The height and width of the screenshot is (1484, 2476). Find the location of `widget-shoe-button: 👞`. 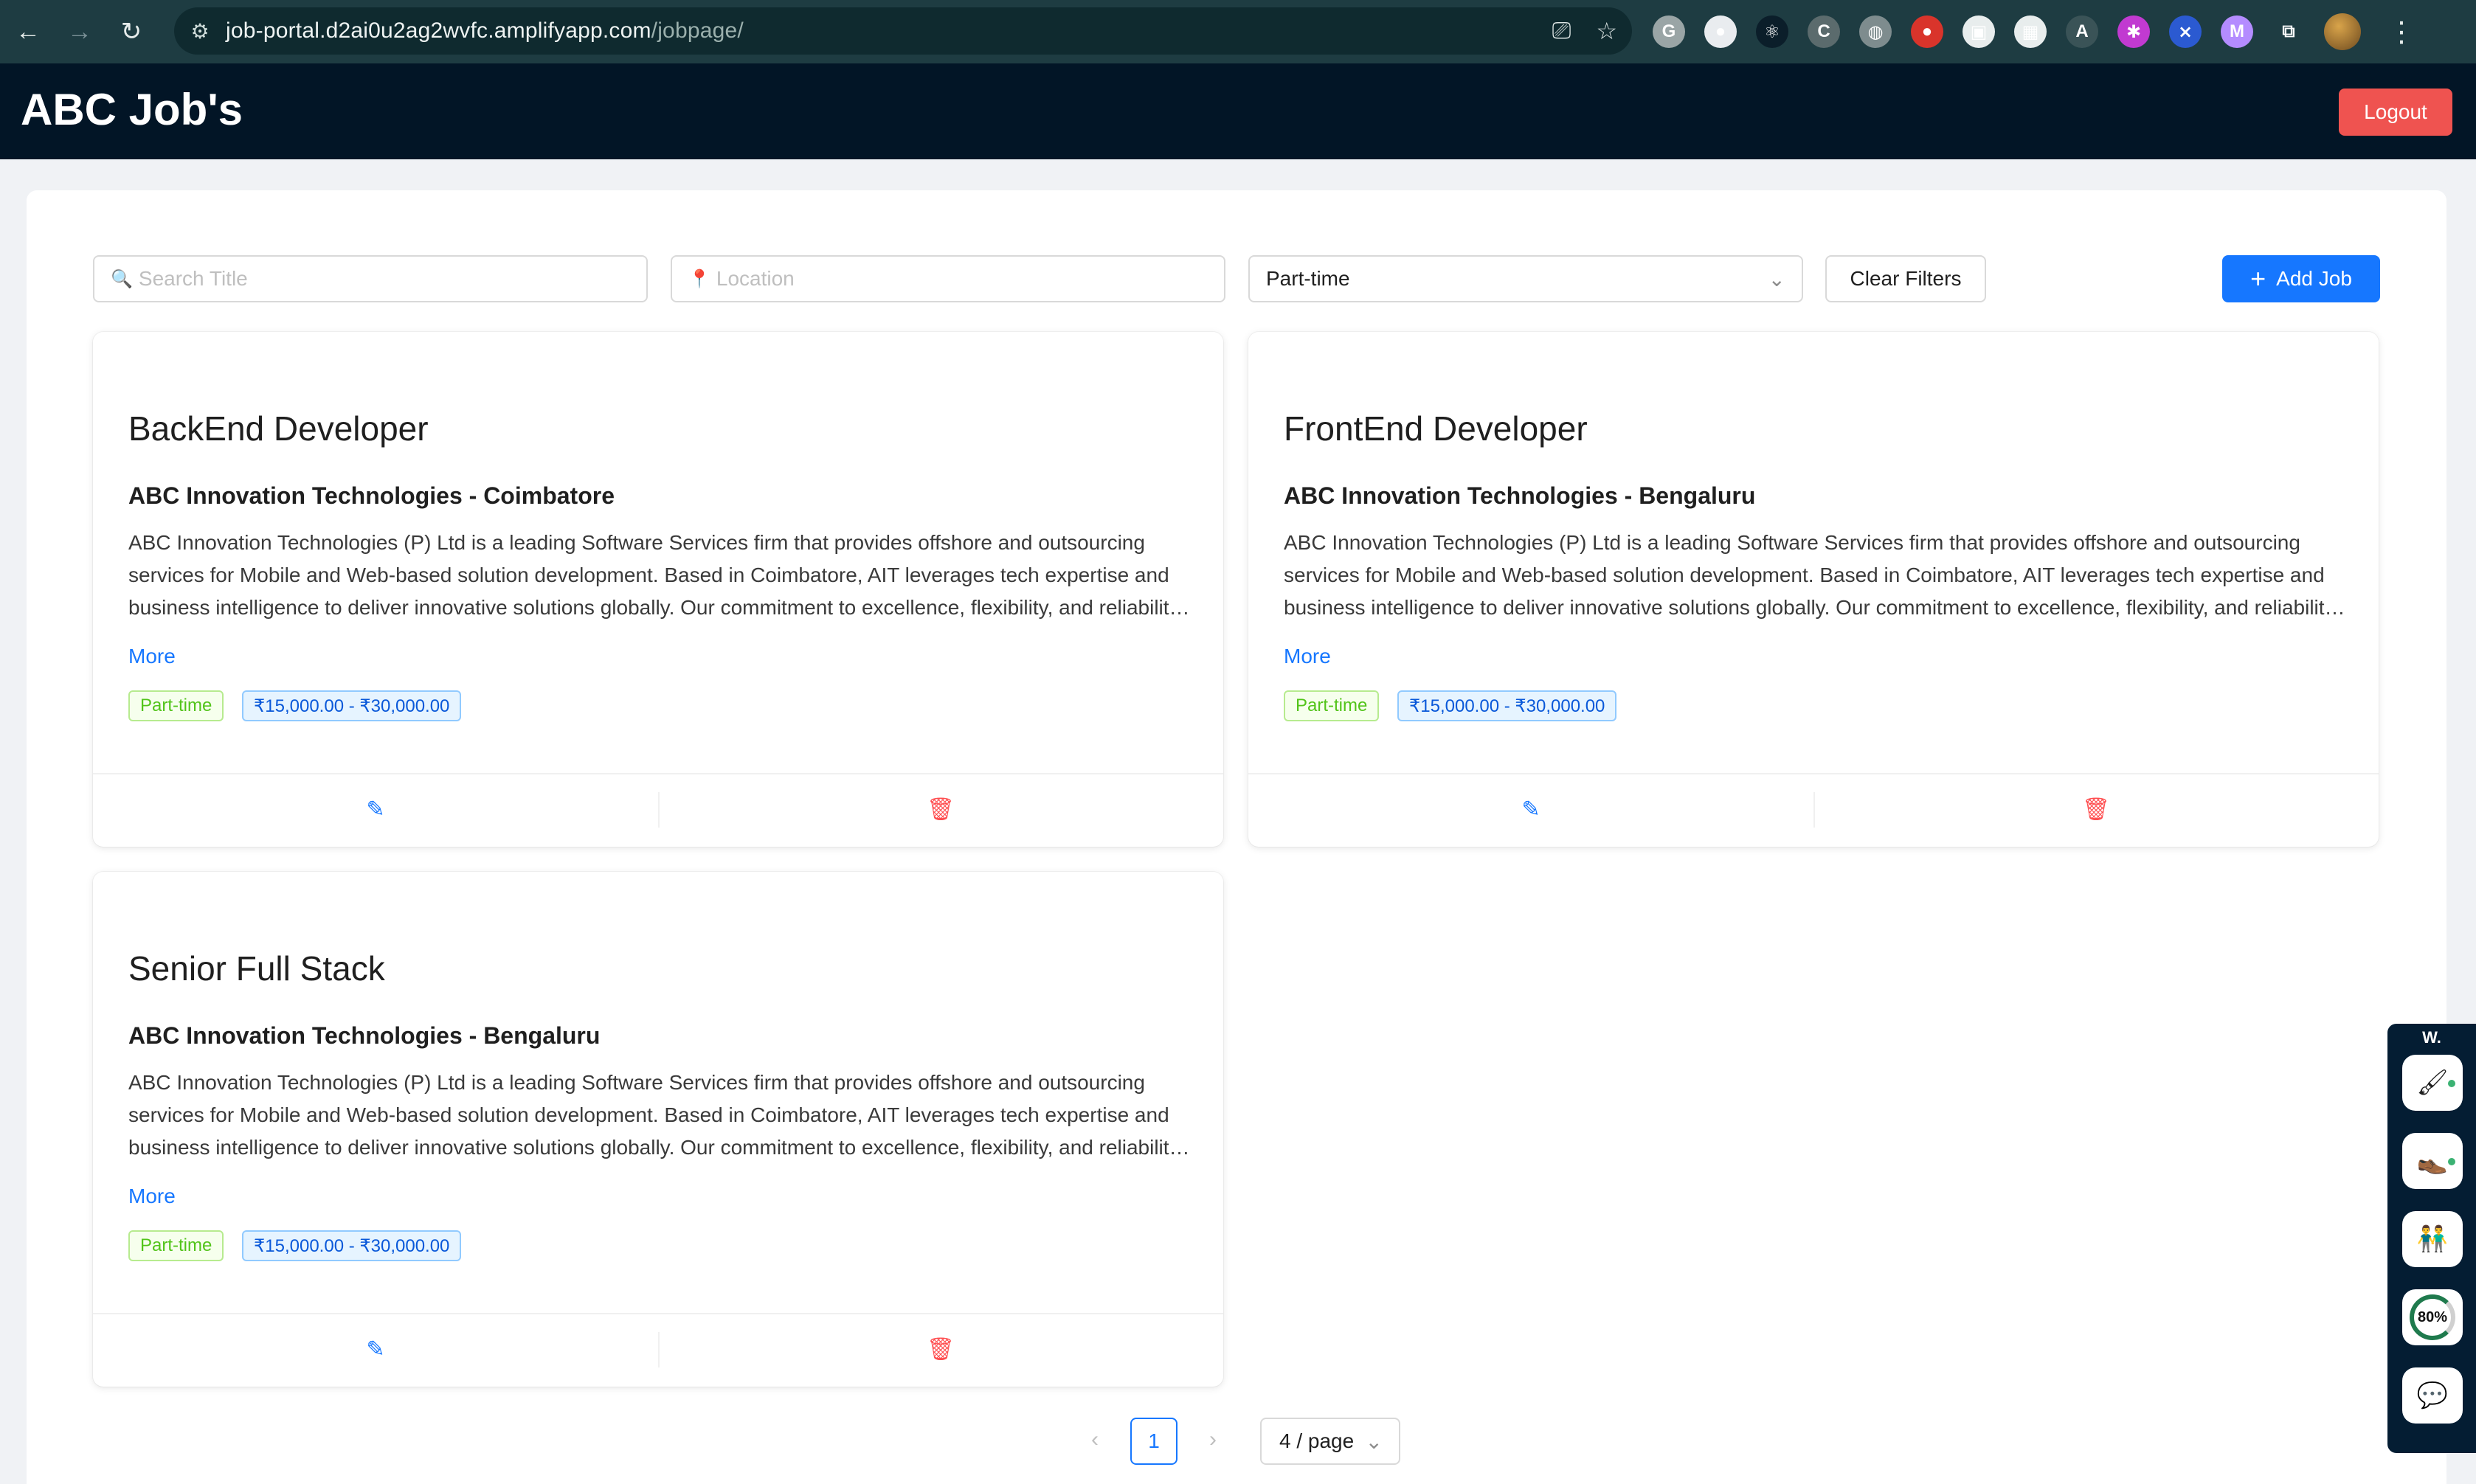

widget-shoe-button: 👞 is located at coordinates (2432, 1161).